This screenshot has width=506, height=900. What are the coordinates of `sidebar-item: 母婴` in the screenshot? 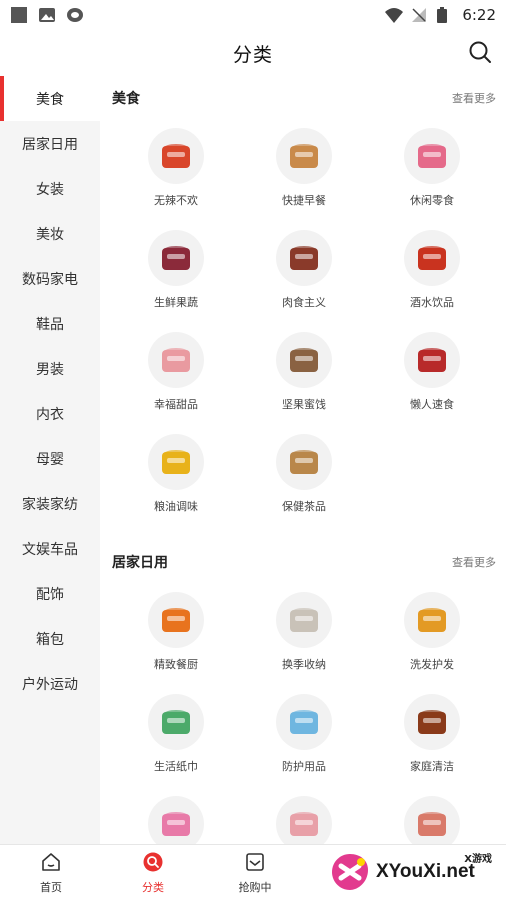 It's located at (50, 458).